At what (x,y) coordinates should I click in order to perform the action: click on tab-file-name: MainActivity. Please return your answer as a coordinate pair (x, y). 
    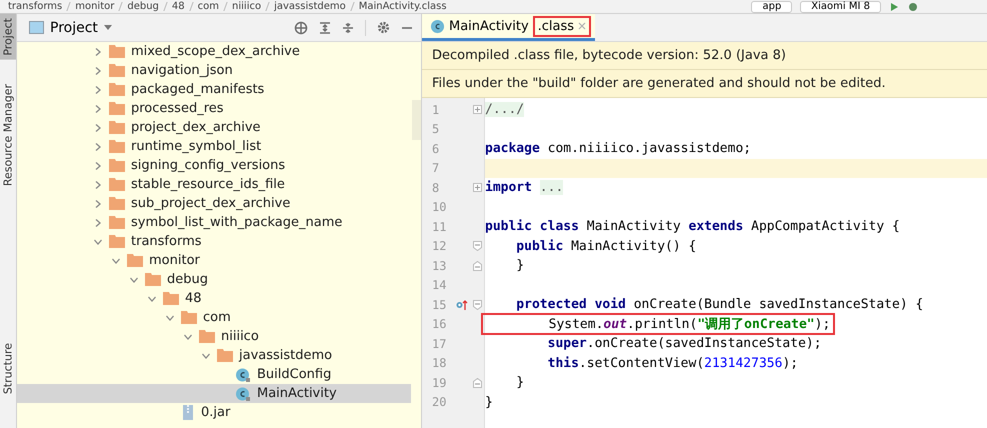
    Looking at the image, I should click on (489, 26).